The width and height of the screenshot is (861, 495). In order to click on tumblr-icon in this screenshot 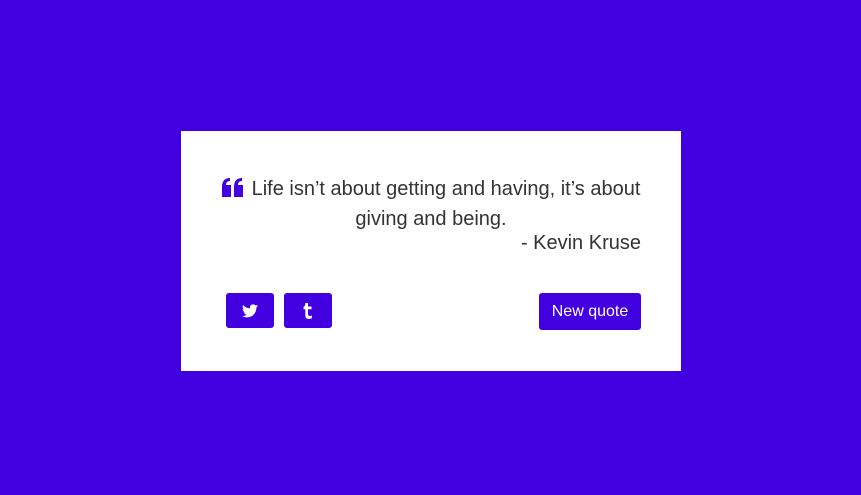, I will do `click(308, 310)`.